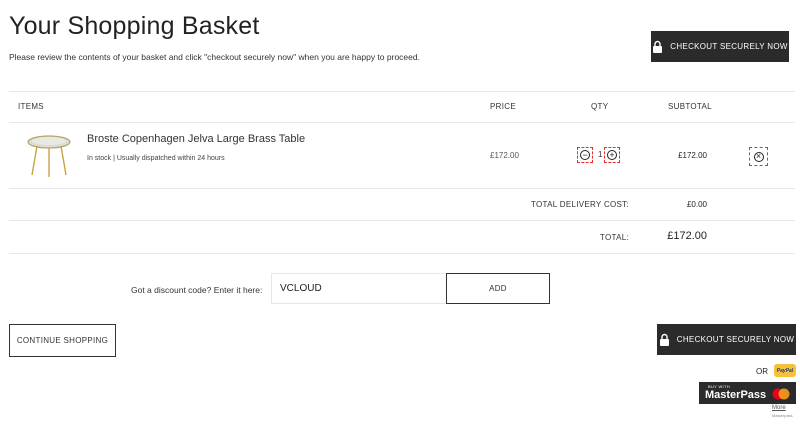 This screenshot has height=427, width=800. Describe the element at coordinates (197, 290) in the screenshot. I see `discount-label: Got a discount code? Enter it here:` at that location.